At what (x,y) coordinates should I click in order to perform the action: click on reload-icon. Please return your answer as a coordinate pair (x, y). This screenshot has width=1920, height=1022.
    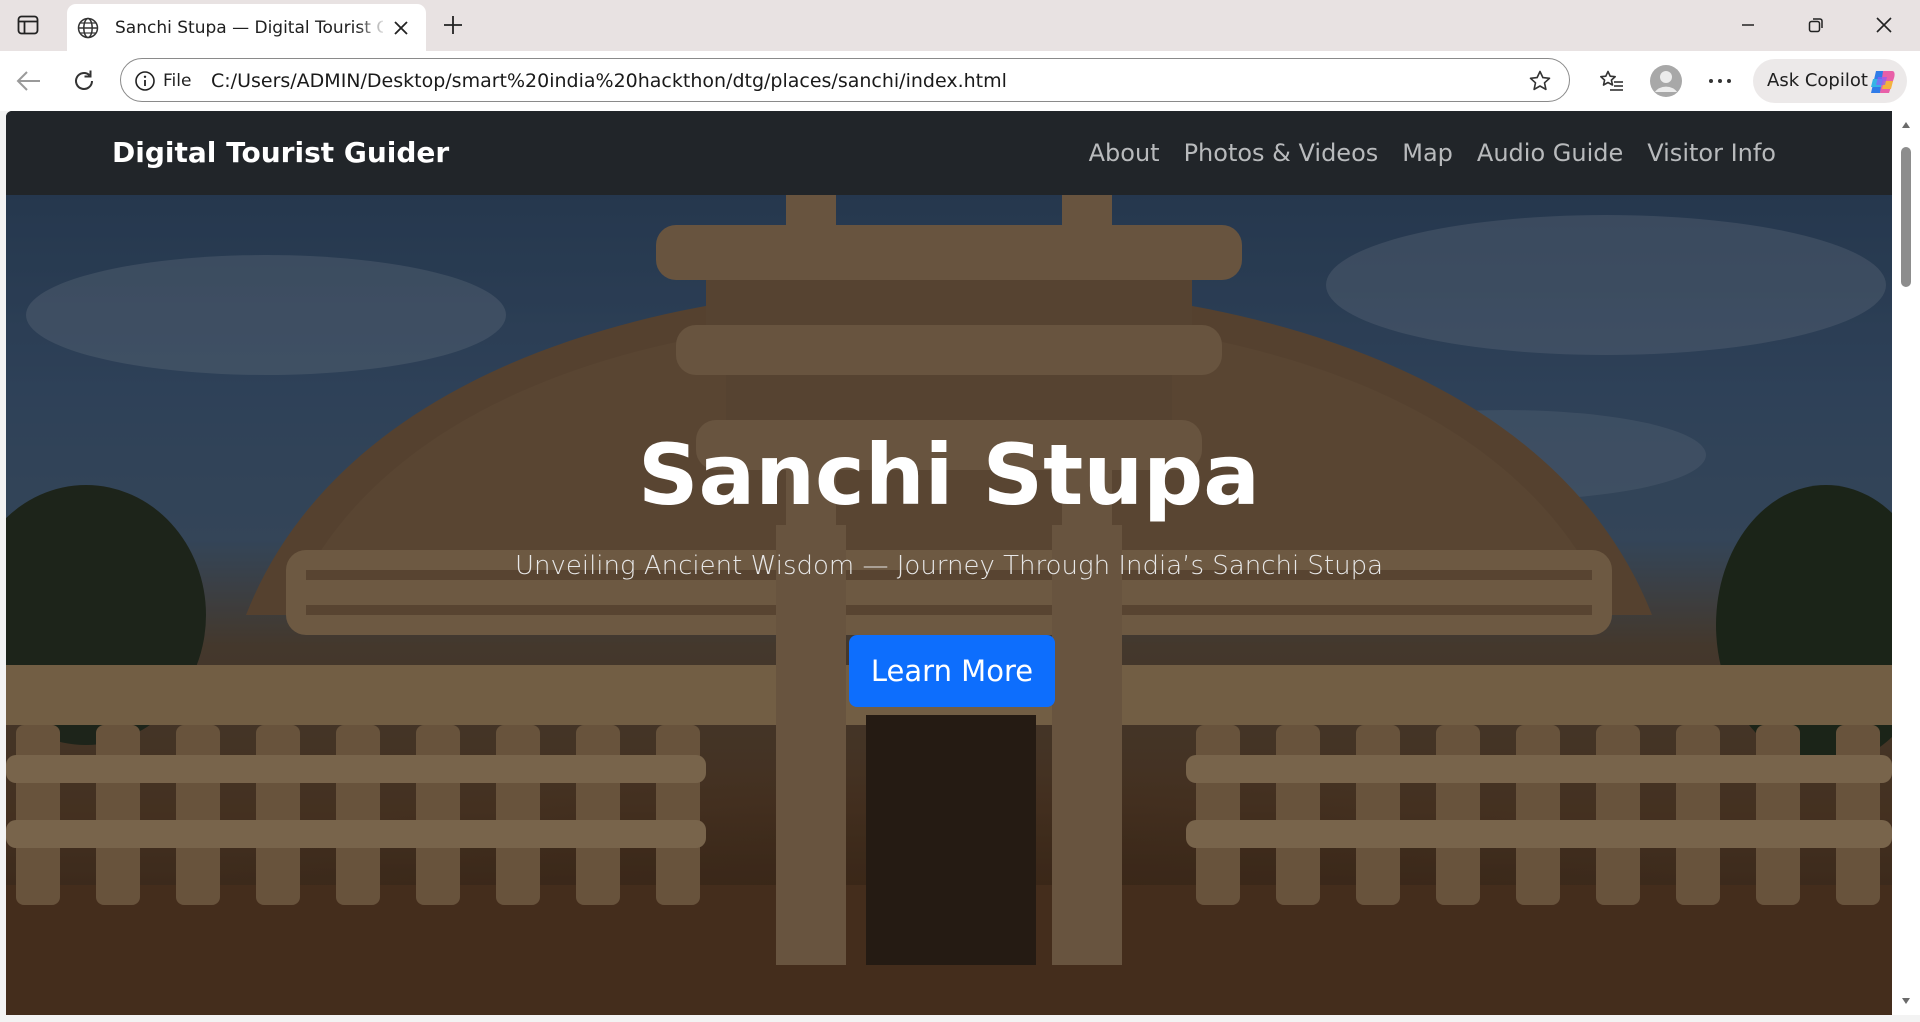
    Looking at the image, I should click on (84, 81).